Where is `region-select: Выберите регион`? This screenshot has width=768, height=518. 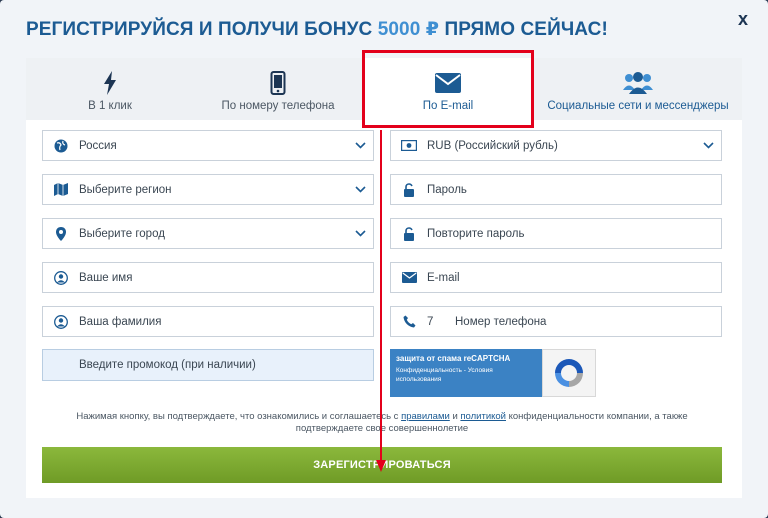 region-select: Выберите регион is located at coordinates (208, 189).